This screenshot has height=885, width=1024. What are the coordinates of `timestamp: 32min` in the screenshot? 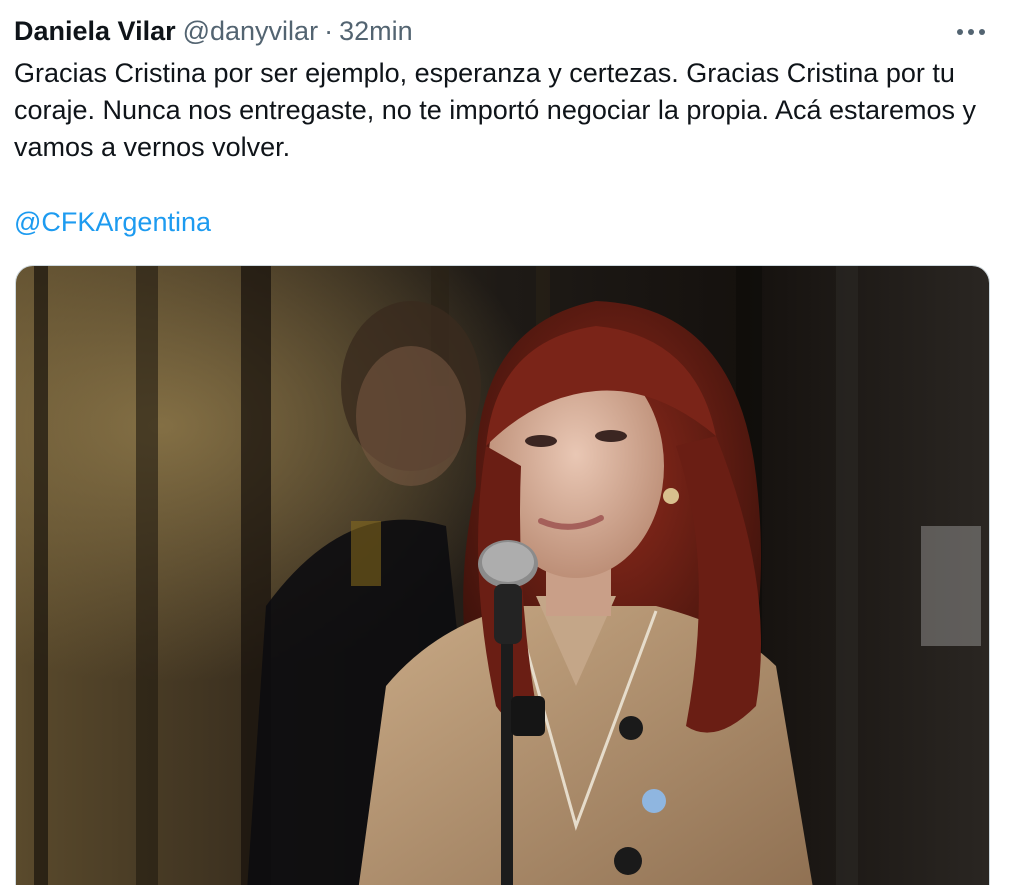 It's located at (376, 31).